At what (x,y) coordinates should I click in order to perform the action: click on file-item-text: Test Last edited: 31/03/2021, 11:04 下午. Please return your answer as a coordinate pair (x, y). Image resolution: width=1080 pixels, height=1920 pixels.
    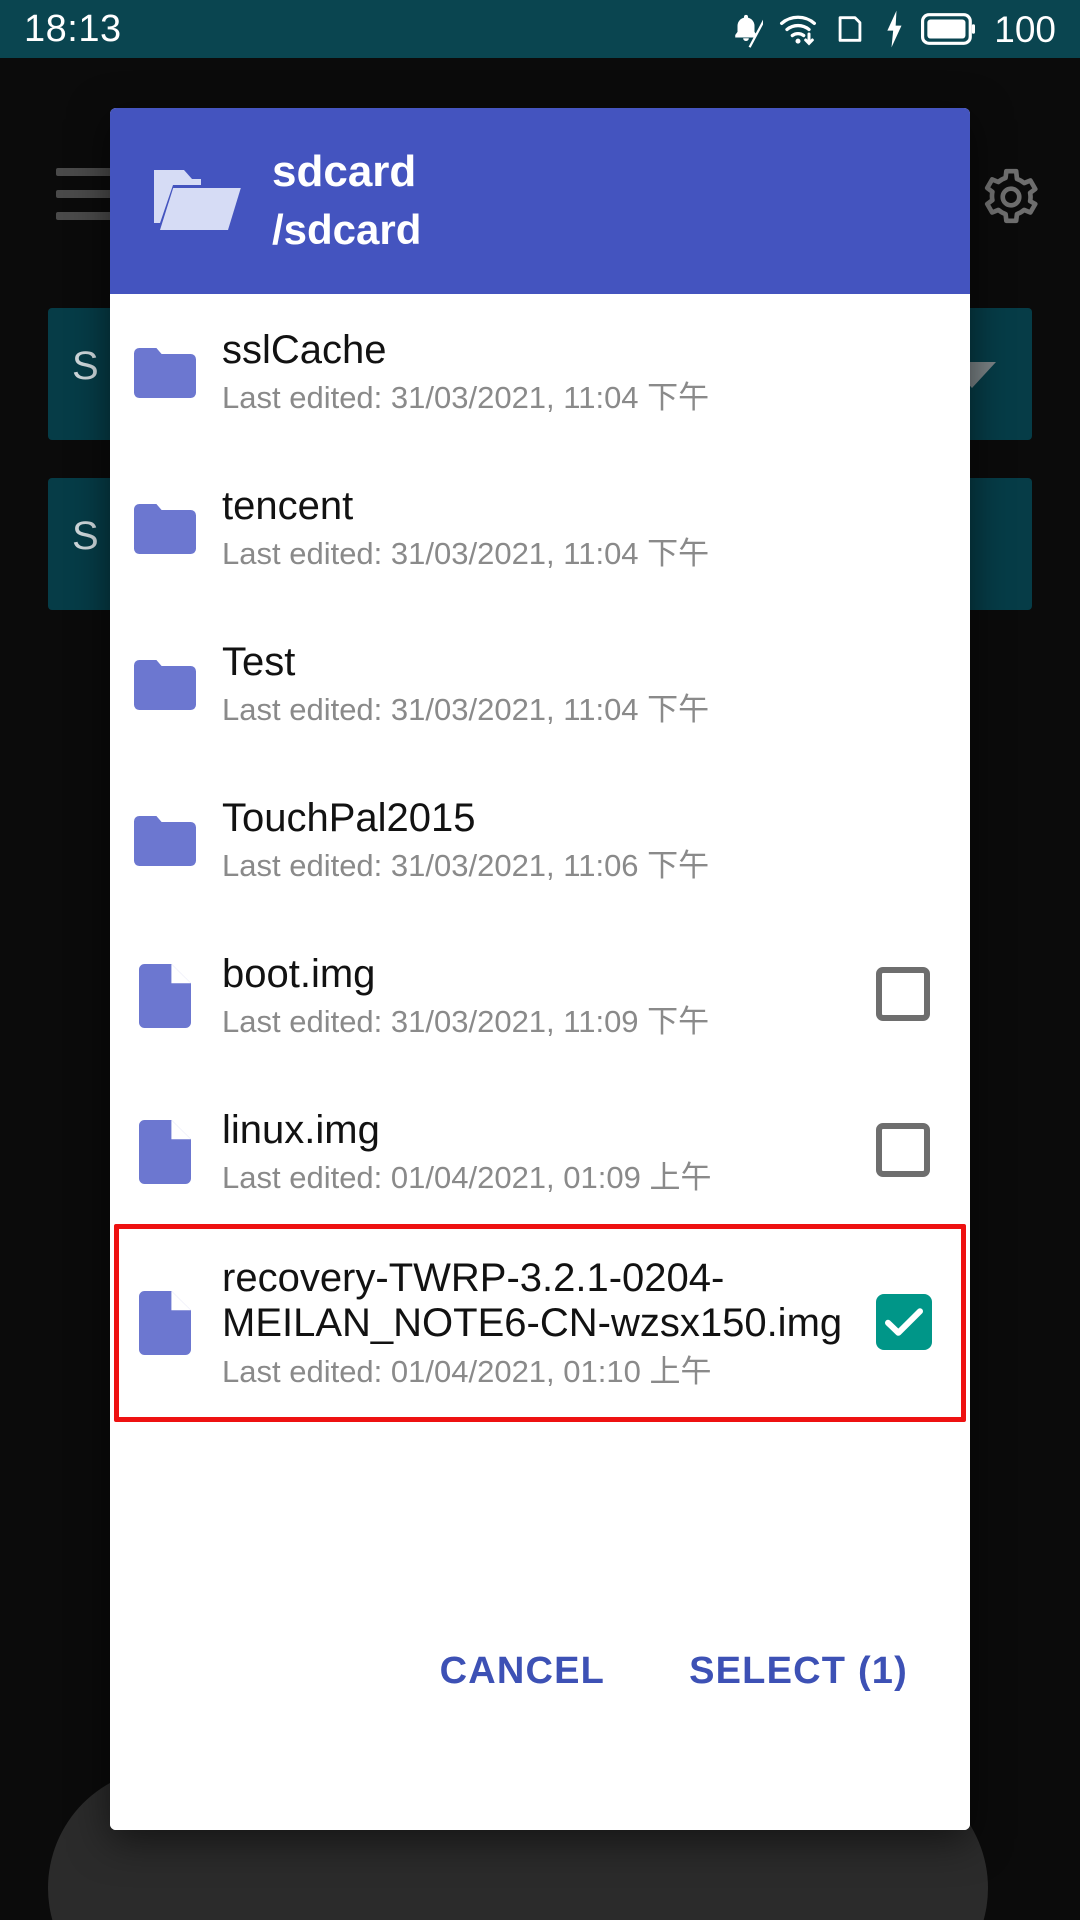
    Looking at the image, I should click on (539, 684).